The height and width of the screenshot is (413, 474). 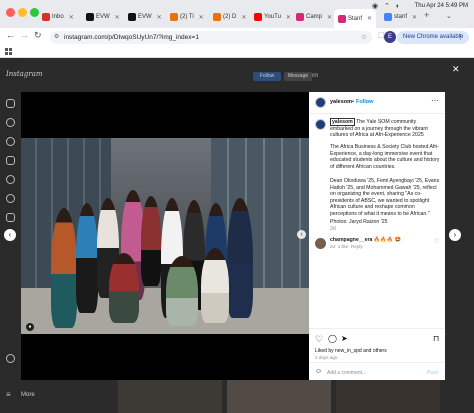 I want to click on tab-evw-2: EVW ✕, so click(x=145, y=17).